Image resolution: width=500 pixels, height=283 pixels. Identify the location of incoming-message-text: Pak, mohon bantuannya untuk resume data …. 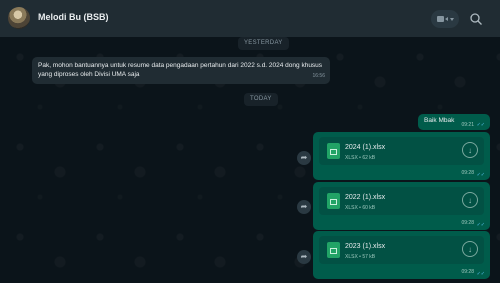
(180, 70).